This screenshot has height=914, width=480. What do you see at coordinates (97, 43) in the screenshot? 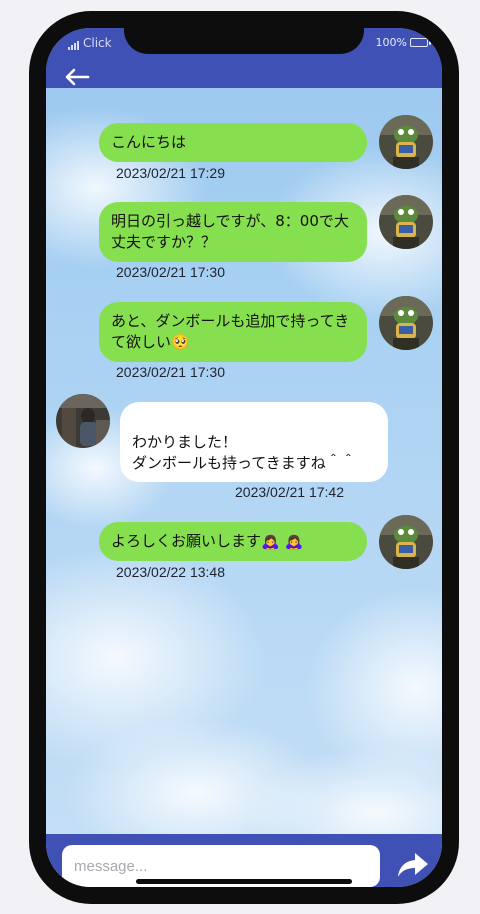
I see `carrier-label: Click` at bounding box center [97, 43].